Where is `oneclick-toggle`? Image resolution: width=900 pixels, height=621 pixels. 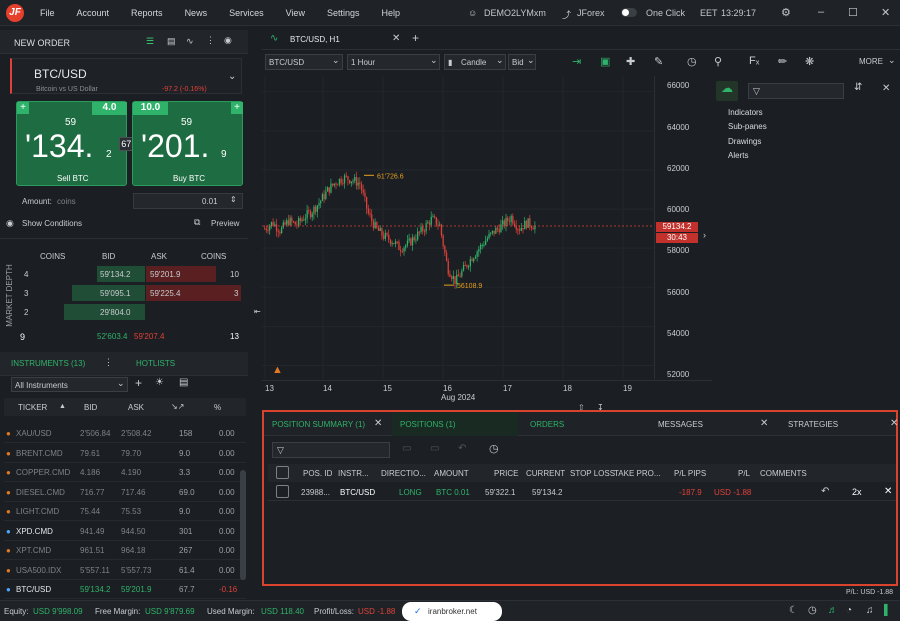 oneclick-toggle is located at coordinates (629, 12).